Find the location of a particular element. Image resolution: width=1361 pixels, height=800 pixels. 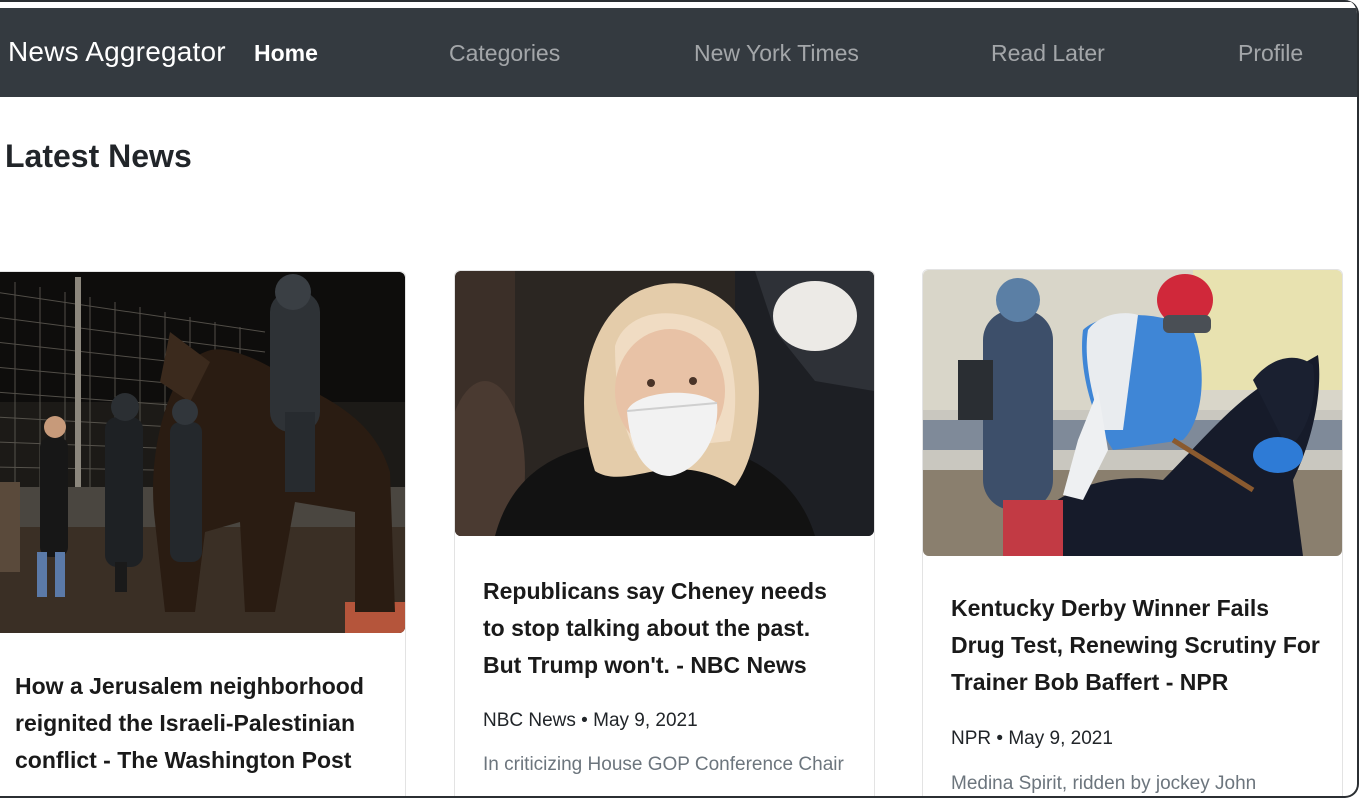

top-border is located at coordinates (678, 1).